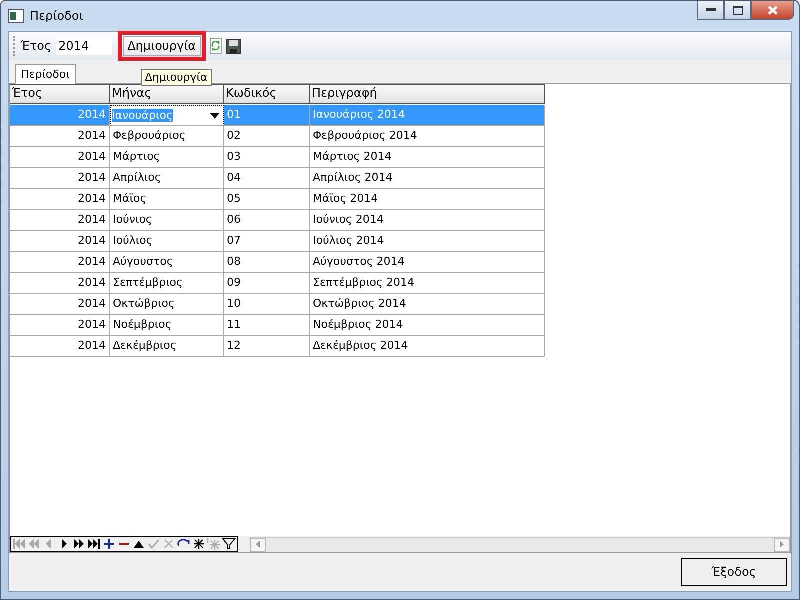 The width and height of the screenshot is (800, 600). What do you see at coordinates (234, 46) in the screenshot?
I see `save-icon` at bounding box center [234, 46].